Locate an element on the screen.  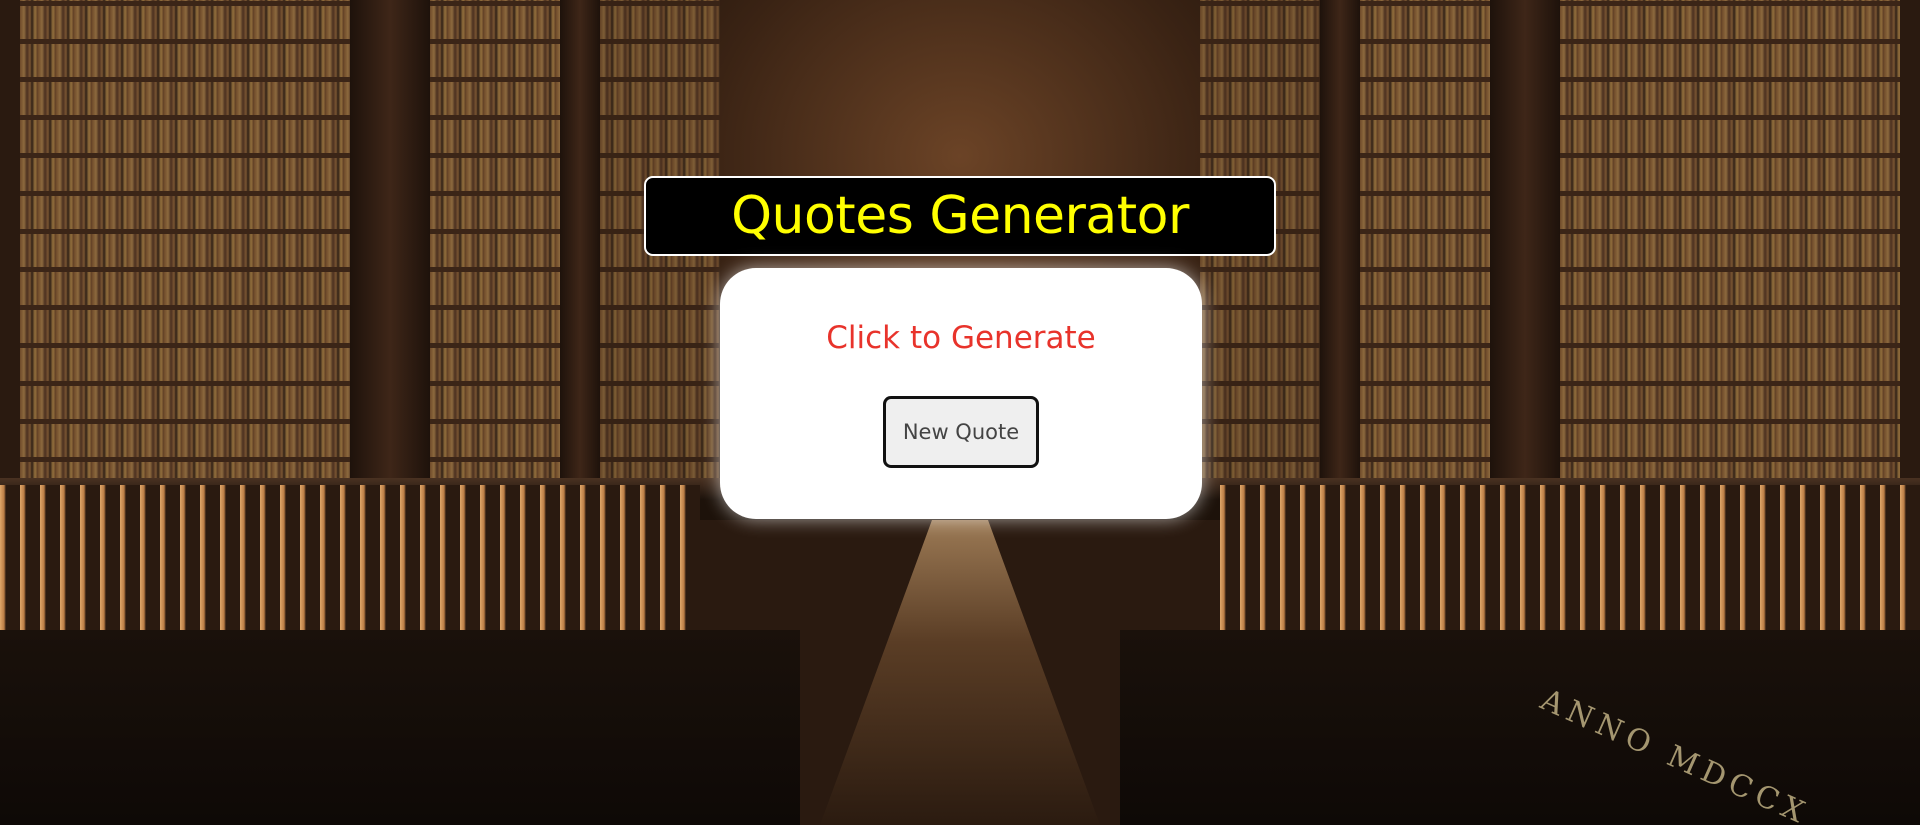
balcony-left is located at coordinates (350, 565).